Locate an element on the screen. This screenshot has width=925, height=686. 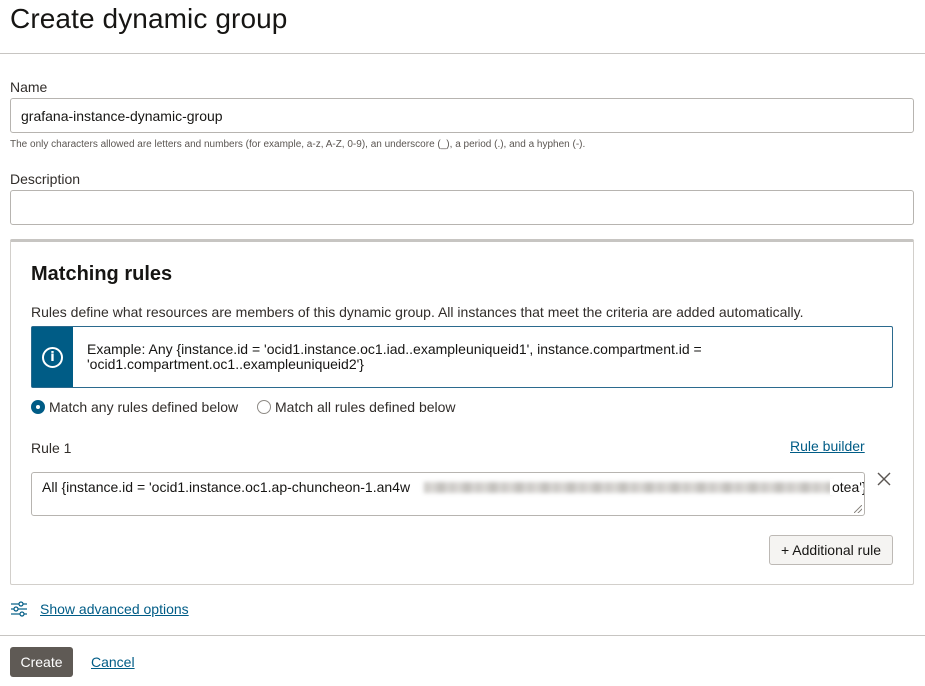
rule-builder-link: Rule builder is located at coordinates (827, 446).